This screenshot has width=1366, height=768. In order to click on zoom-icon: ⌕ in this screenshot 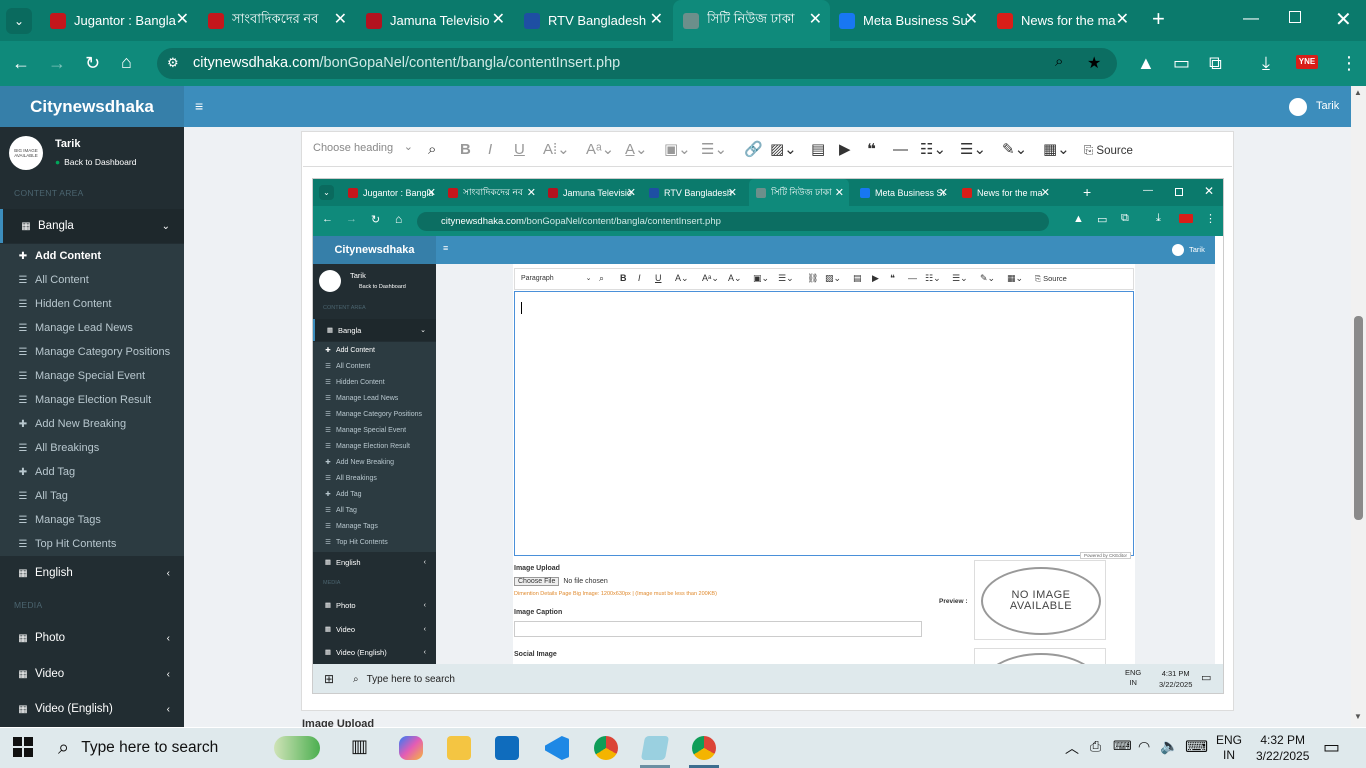, I will do `click(1059, 61)`.